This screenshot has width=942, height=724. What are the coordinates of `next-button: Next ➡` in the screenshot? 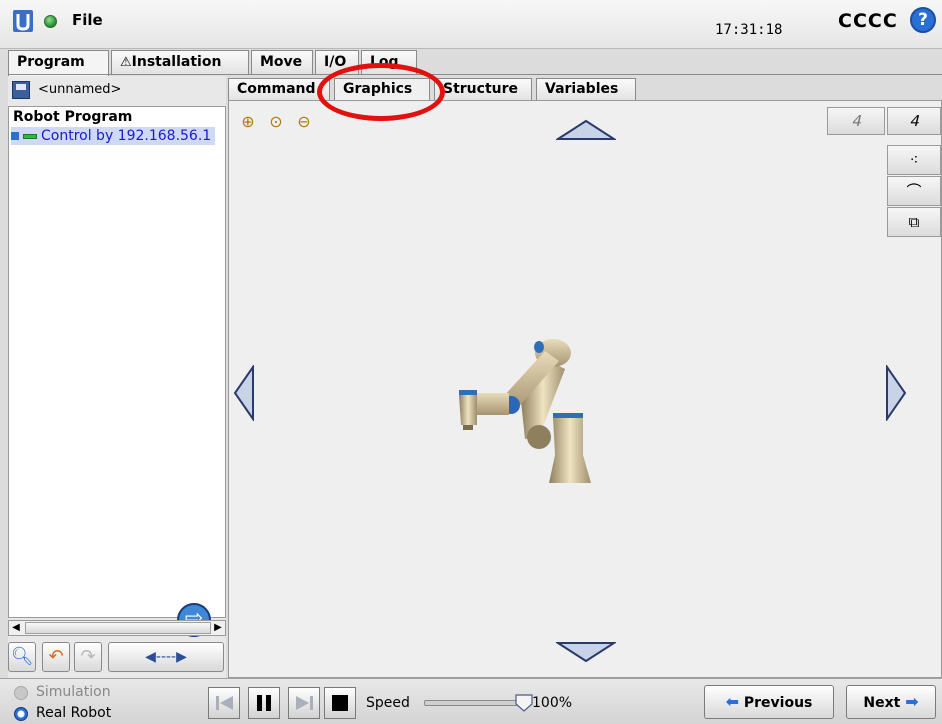 It's located at (891, 702).